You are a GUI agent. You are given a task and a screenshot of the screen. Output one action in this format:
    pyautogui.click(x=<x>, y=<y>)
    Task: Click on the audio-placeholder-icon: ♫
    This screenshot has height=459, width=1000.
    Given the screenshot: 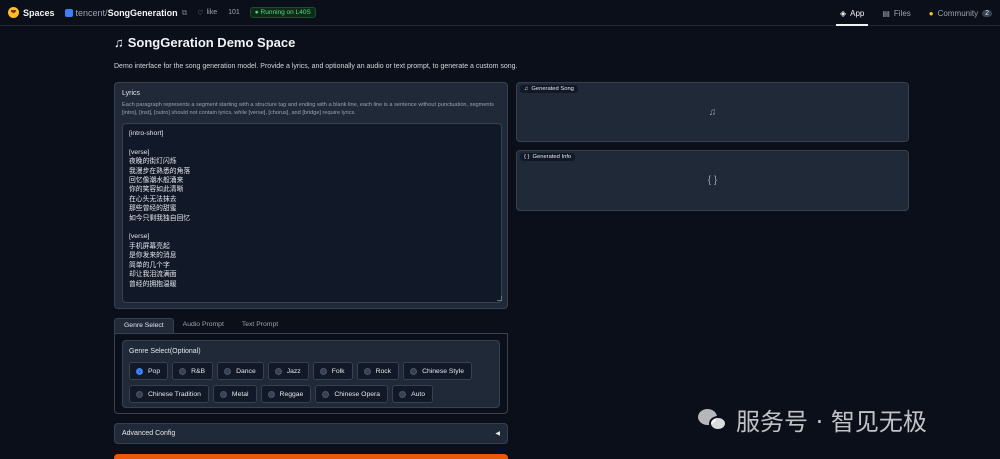 What is the action you would take?
    pyautogui.click(x=712, y=112)
    